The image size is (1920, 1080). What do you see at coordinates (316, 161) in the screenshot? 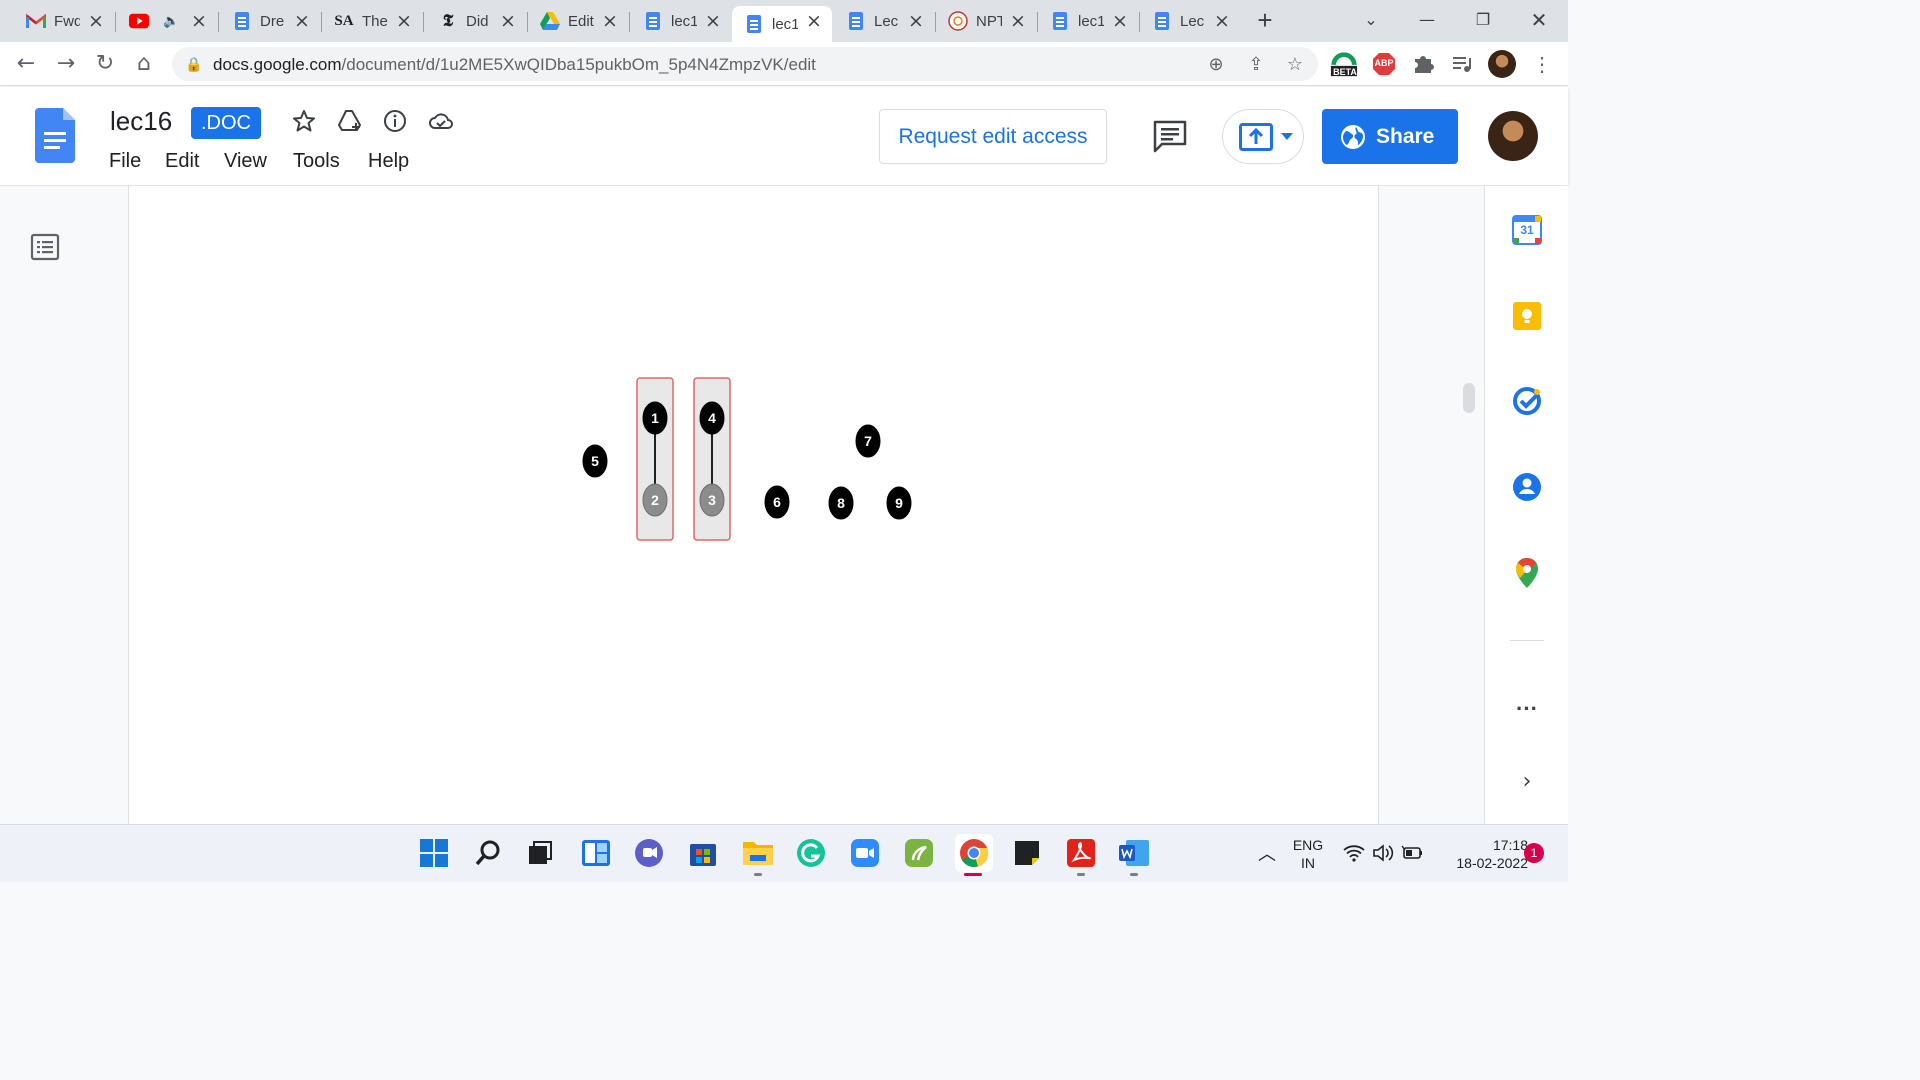
I see `menu-tools: Tools` at bounding box center [316, 161].